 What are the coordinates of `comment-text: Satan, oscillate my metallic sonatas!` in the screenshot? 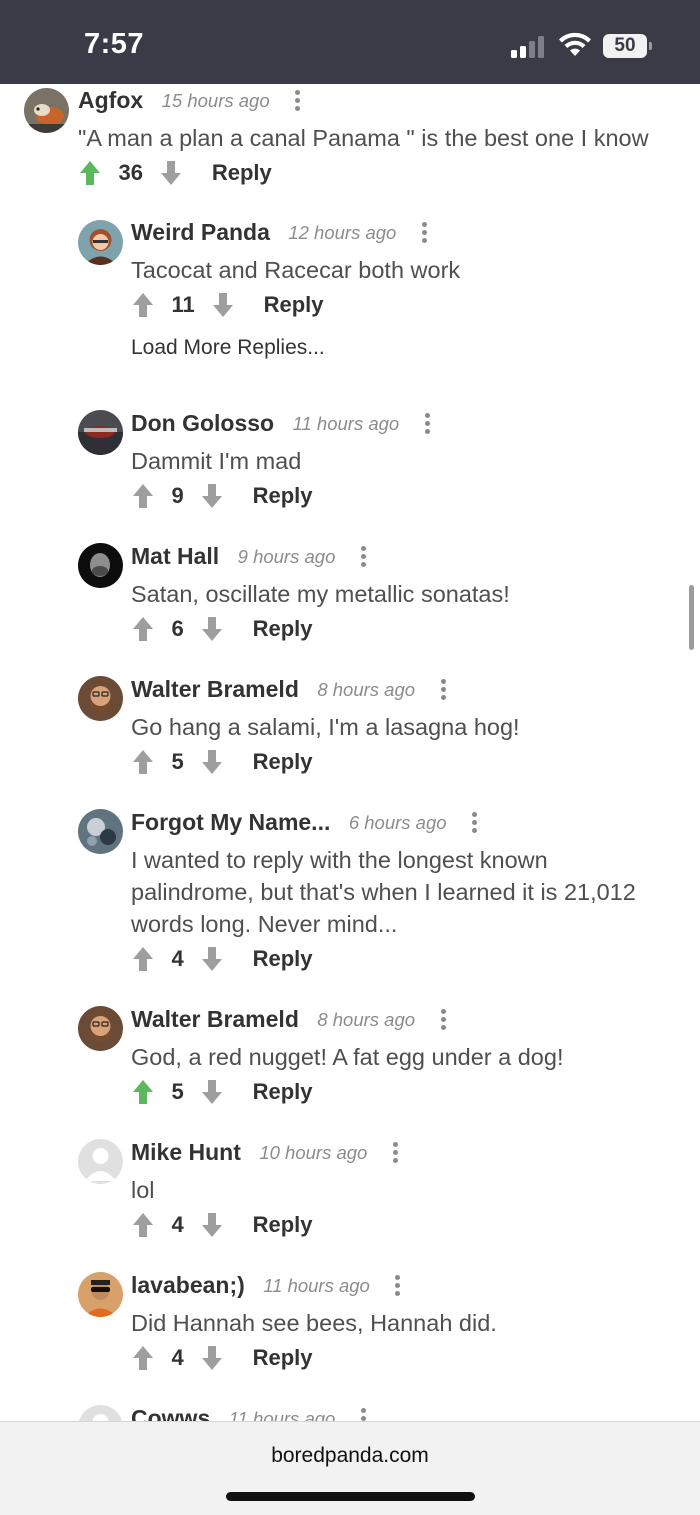 It's located at (320, 594).